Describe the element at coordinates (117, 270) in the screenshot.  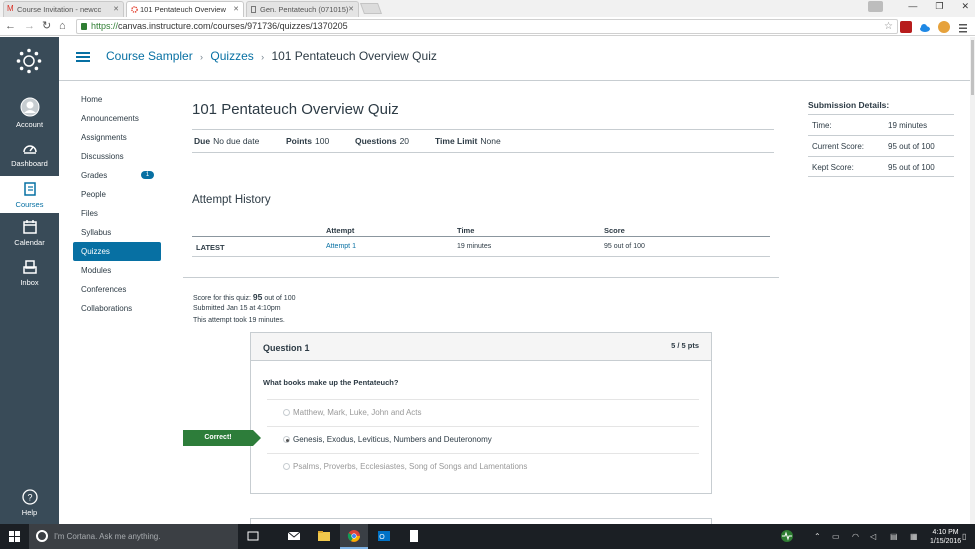
I see `course-nav-modules: Modules` at that location.